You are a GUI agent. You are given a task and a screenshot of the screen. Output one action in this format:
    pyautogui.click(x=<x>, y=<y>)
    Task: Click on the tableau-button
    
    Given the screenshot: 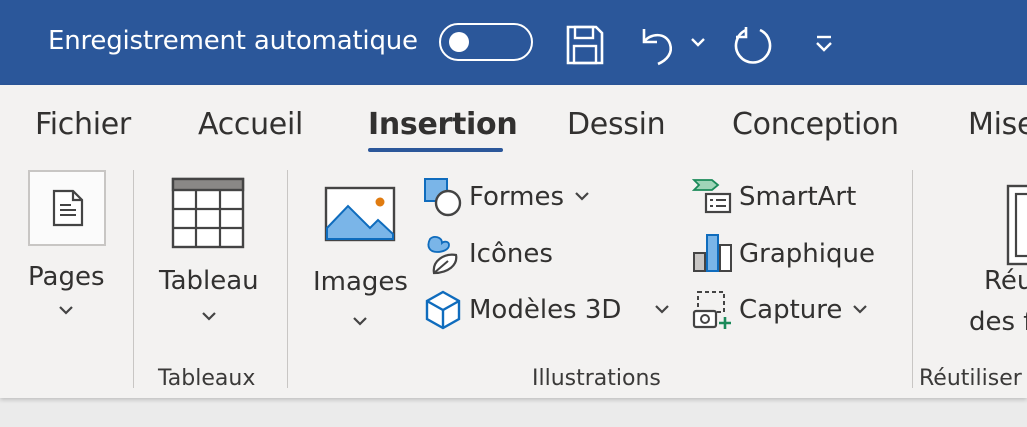 What is the action you would take?
    pyautogui.click(x=210, y=215)
    